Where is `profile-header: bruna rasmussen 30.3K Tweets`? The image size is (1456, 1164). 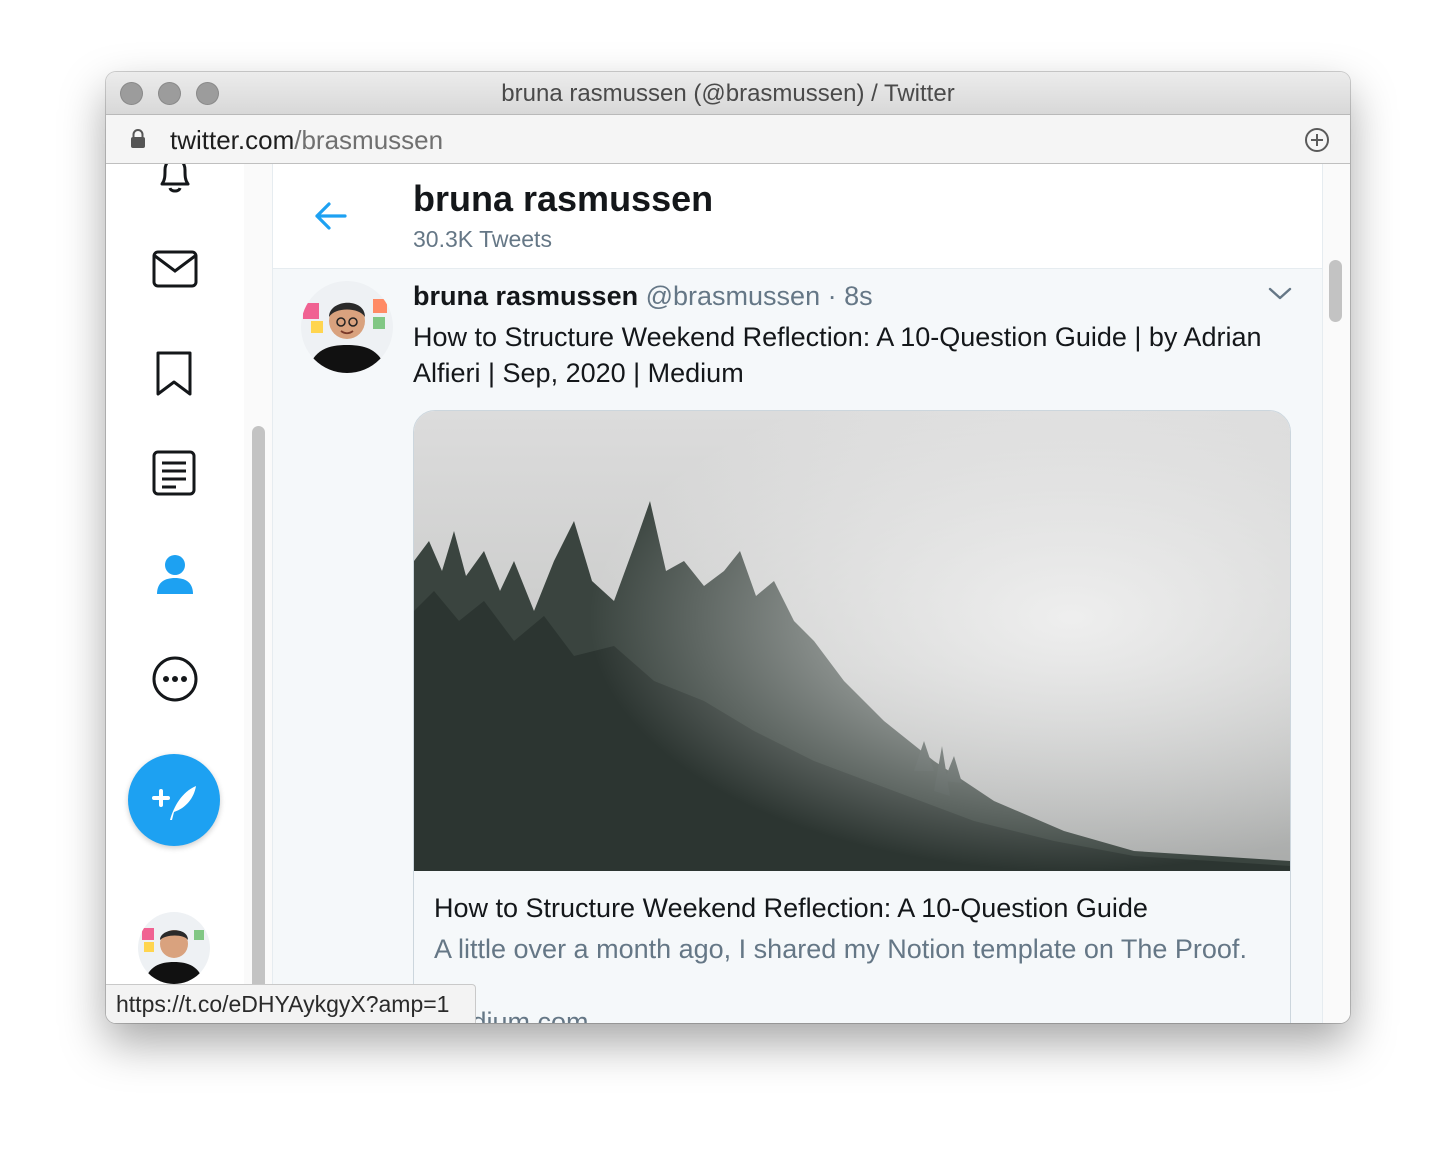
profile-header: bruna rasmussen 30.3K Tweets is located at coordinates (797, 216).